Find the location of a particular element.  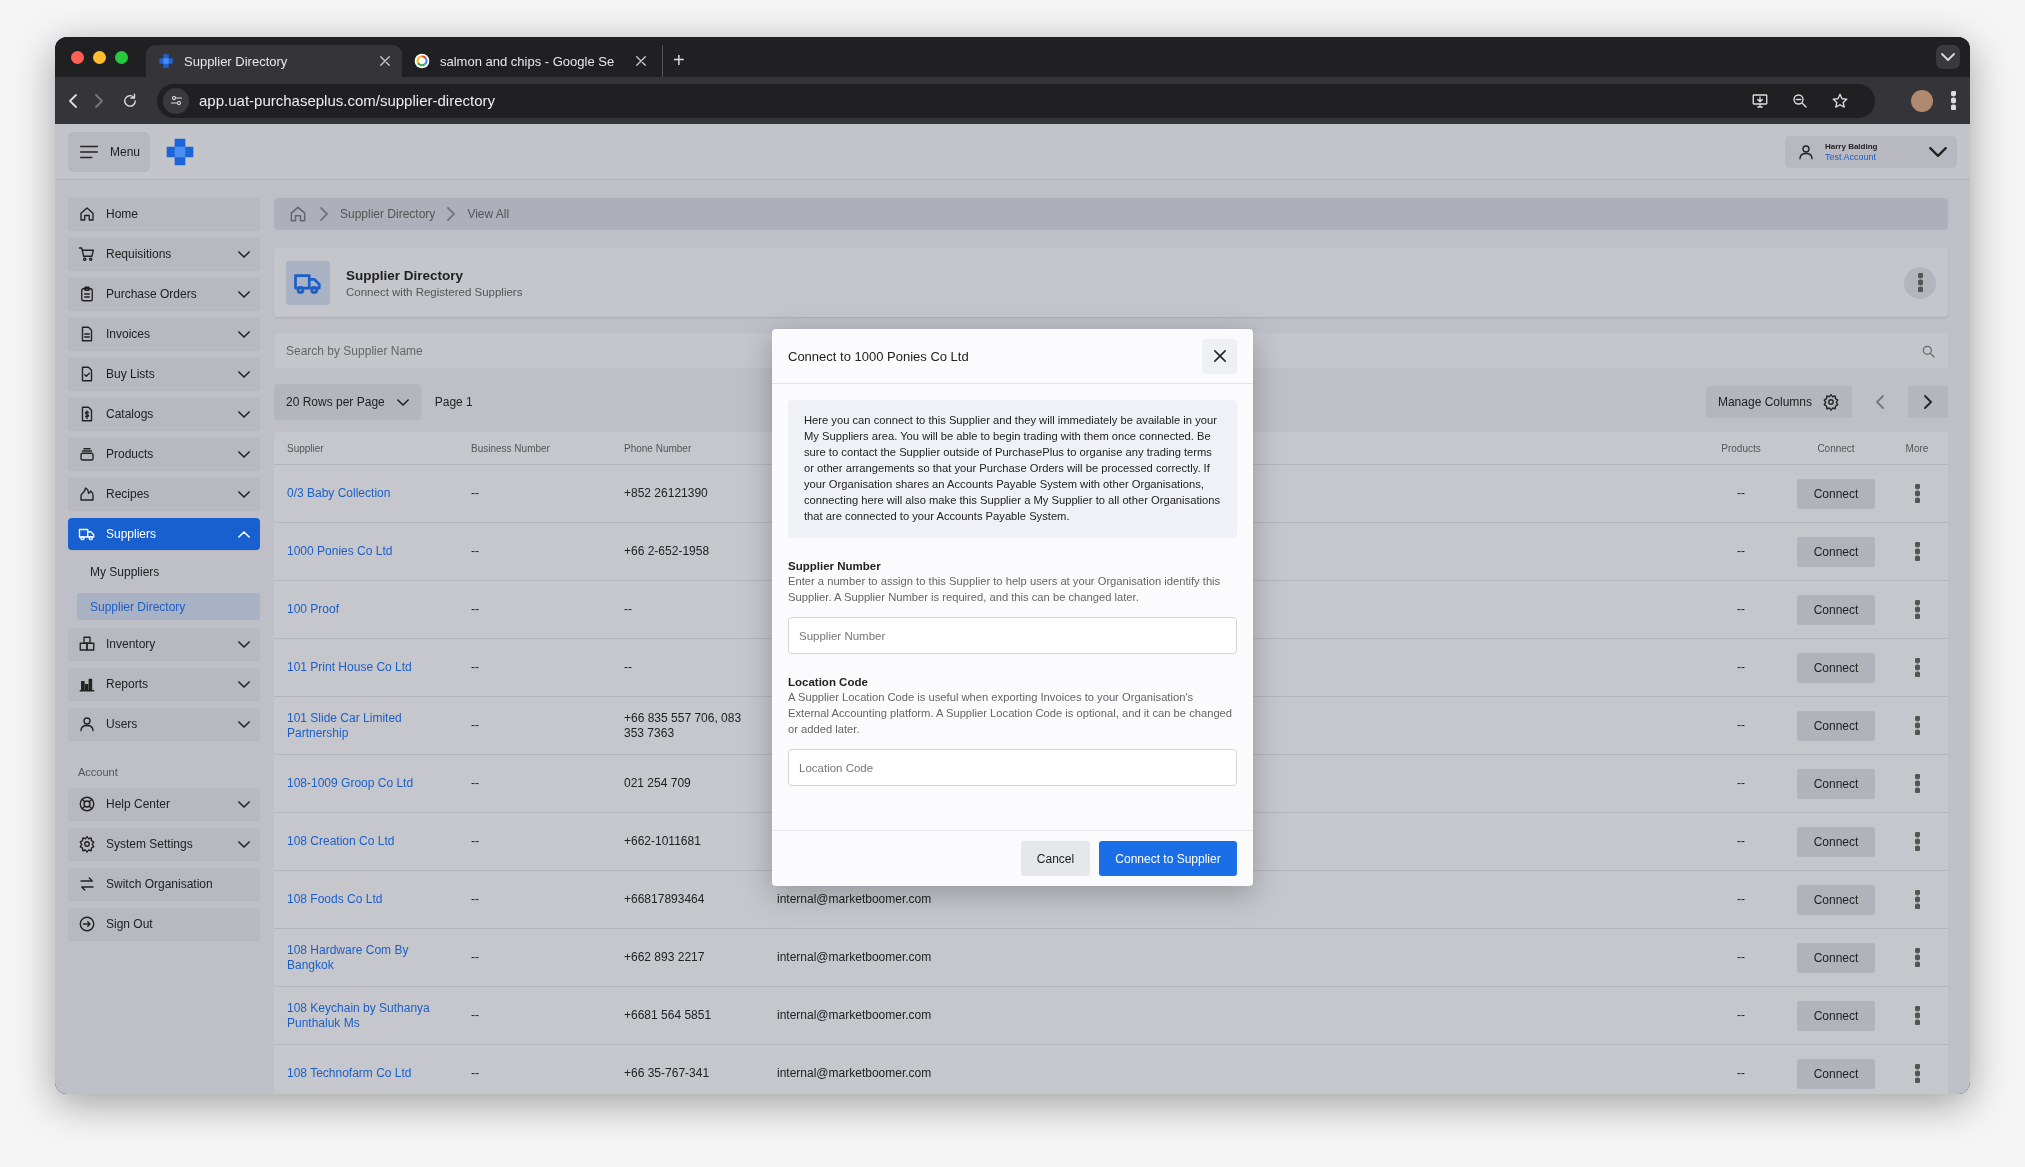

table-cell-text: +66 835 557 706, 083 353 7363 is located at coordinates (683, 725).